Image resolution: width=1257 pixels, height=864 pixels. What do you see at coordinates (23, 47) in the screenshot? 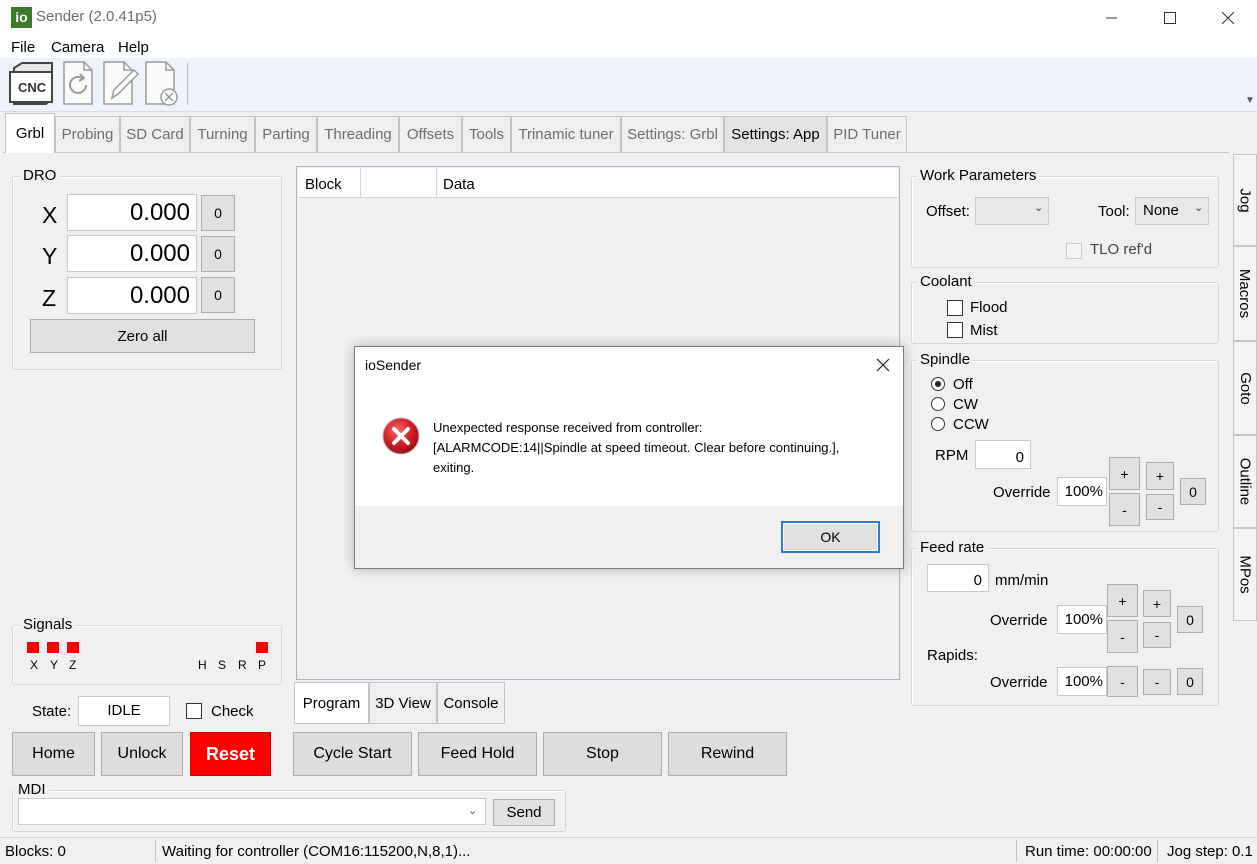
I see `menu-file: File` at bounding box center [23, 47].